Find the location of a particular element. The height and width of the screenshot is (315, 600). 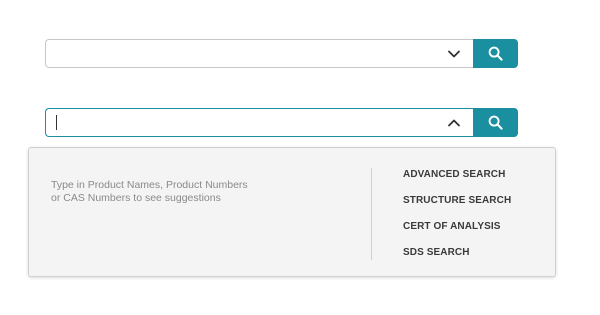

chevron-up-icon is located at coordinates (454, 123).